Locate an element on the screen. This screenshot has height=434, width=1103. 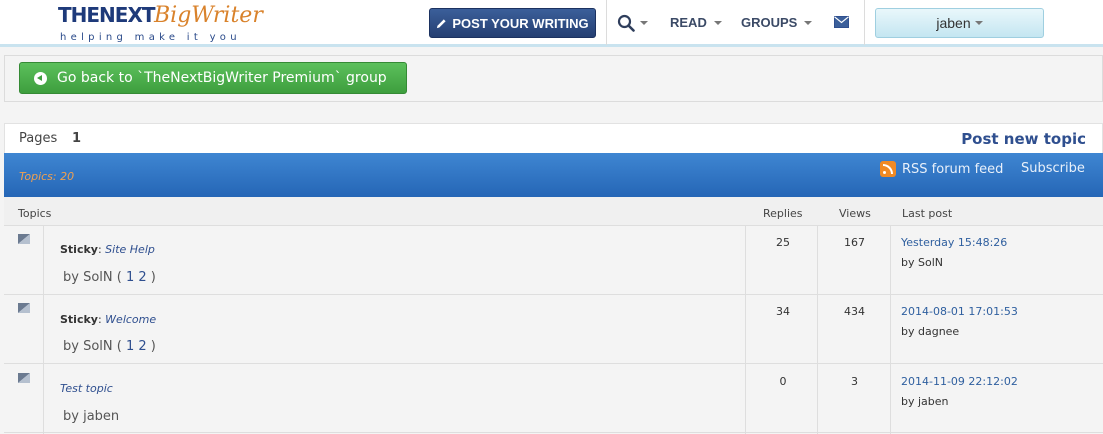
mail-icon is located at coordinates (841, 22).